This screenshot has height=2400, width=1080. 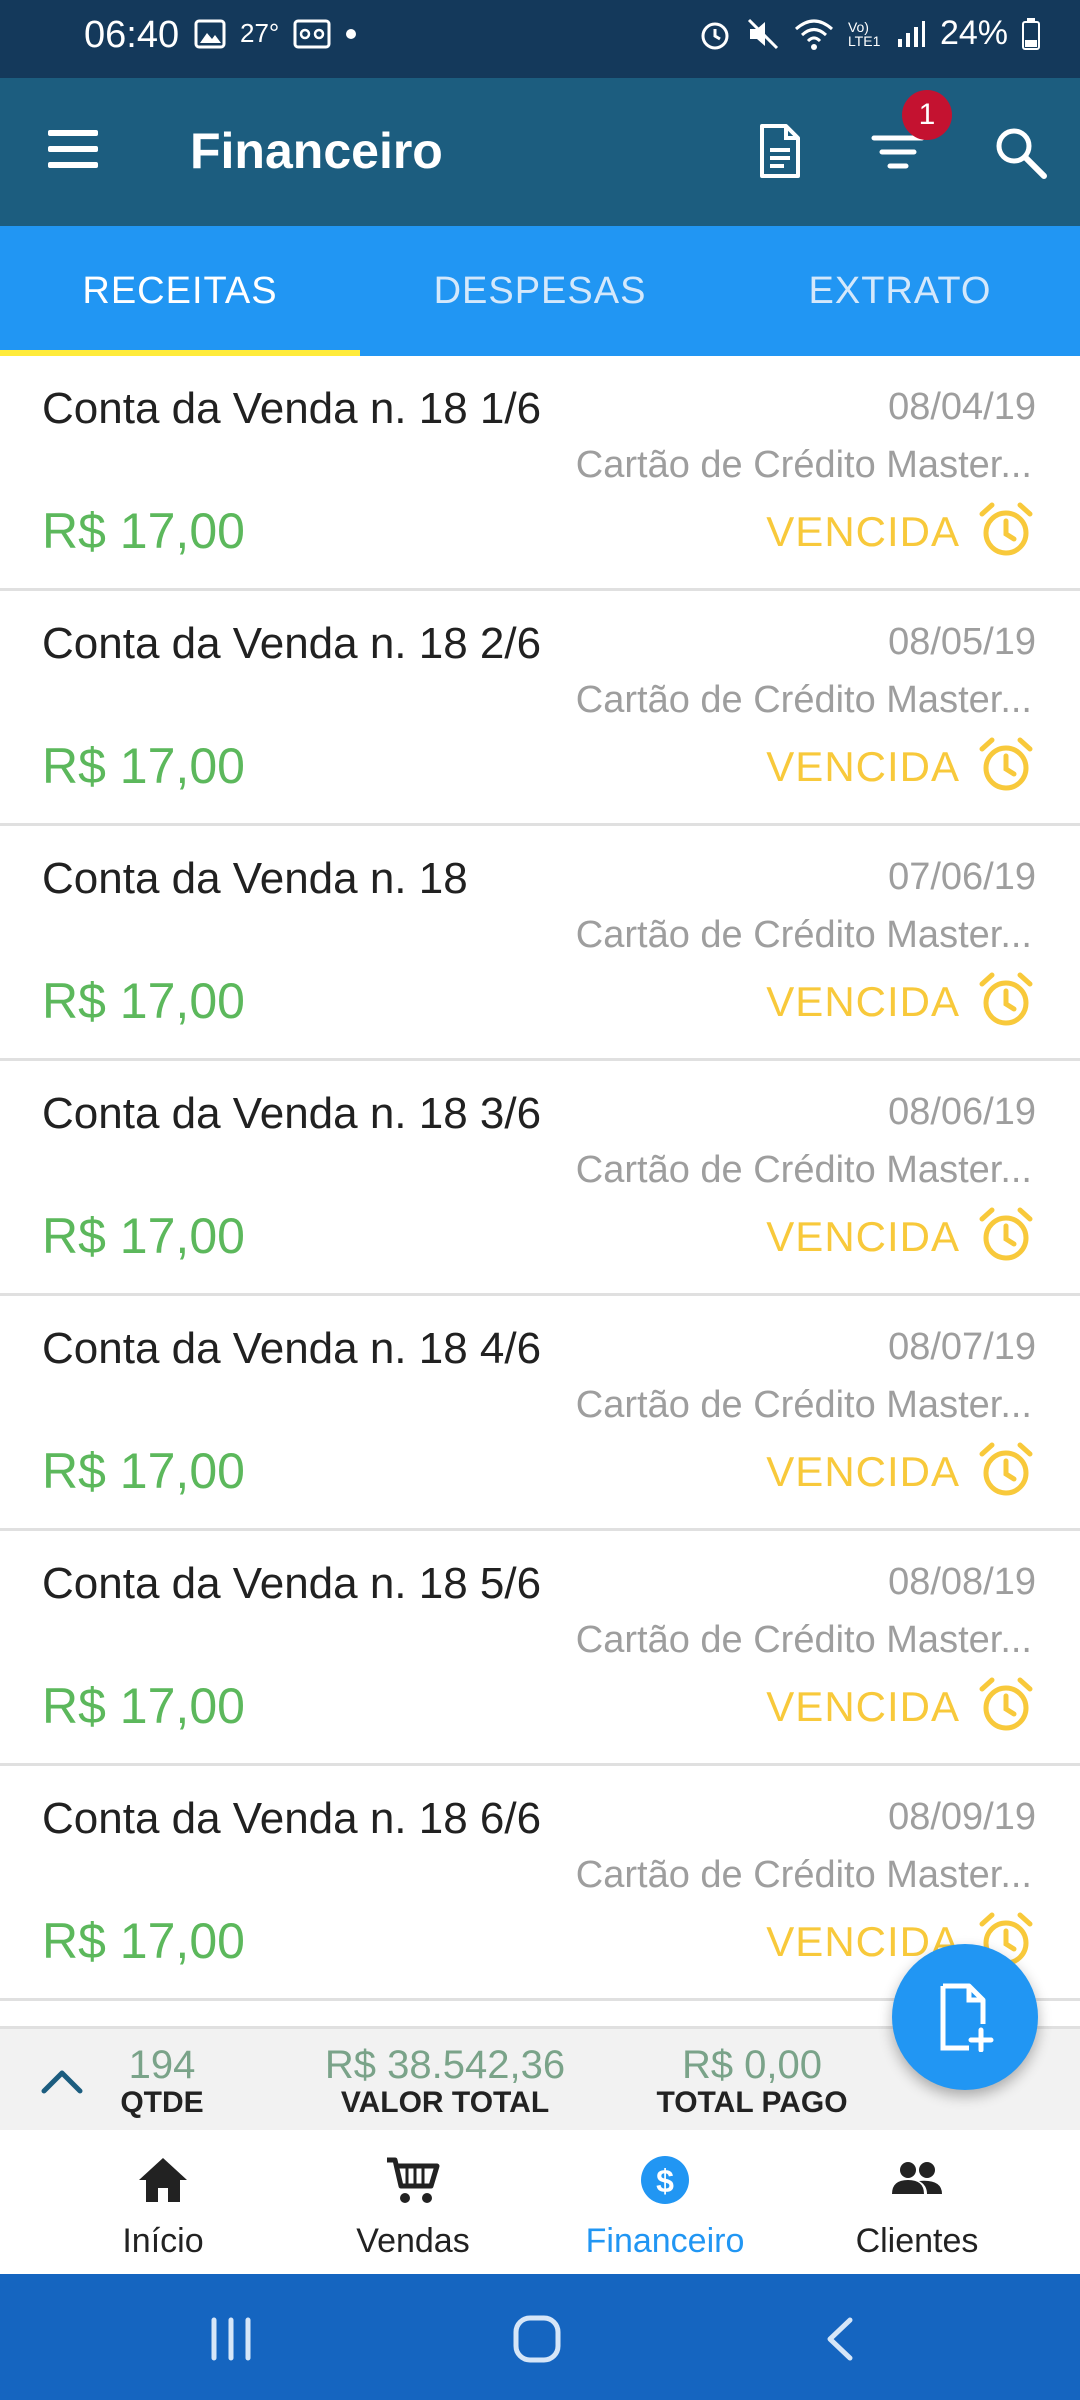 I want to click on tab-extrato: EXTRATO, so click(x=900, y=291).